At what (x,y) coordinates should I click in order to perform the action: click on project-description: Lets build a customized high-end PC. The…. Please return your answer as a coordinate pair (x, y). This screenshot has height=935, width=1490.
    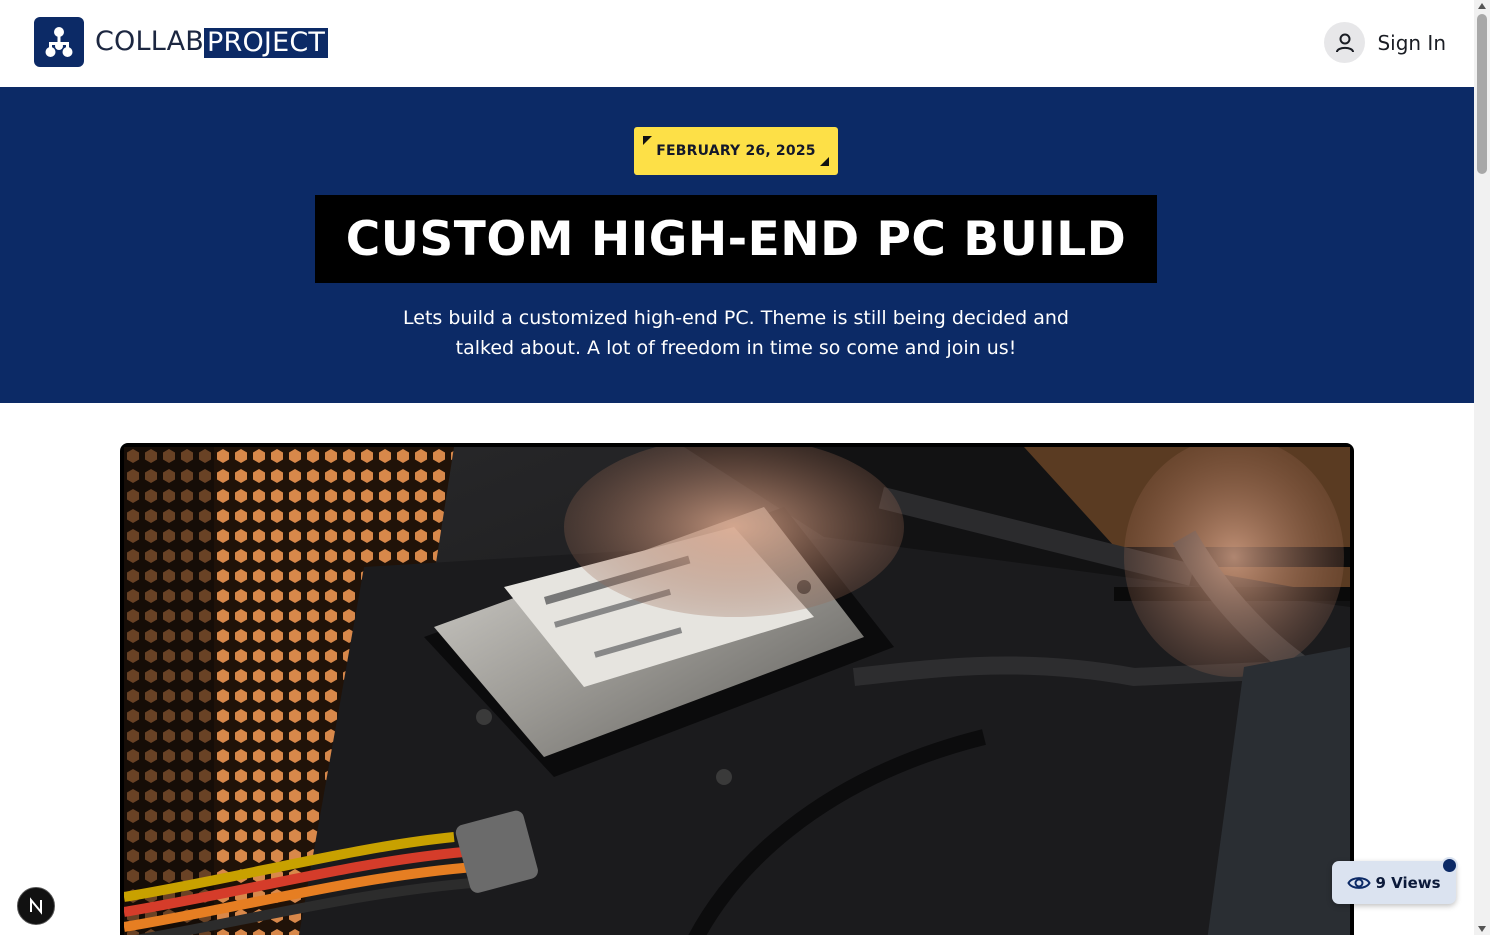
    Looking at the image, I should click on (736, 333).